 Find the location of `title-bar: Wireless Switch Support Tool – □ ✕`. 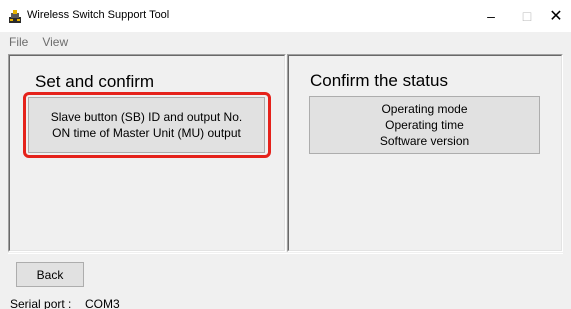

title-bar: Wireless Switch Support Tool – □ ✕ is located at coordinates (285, 16).